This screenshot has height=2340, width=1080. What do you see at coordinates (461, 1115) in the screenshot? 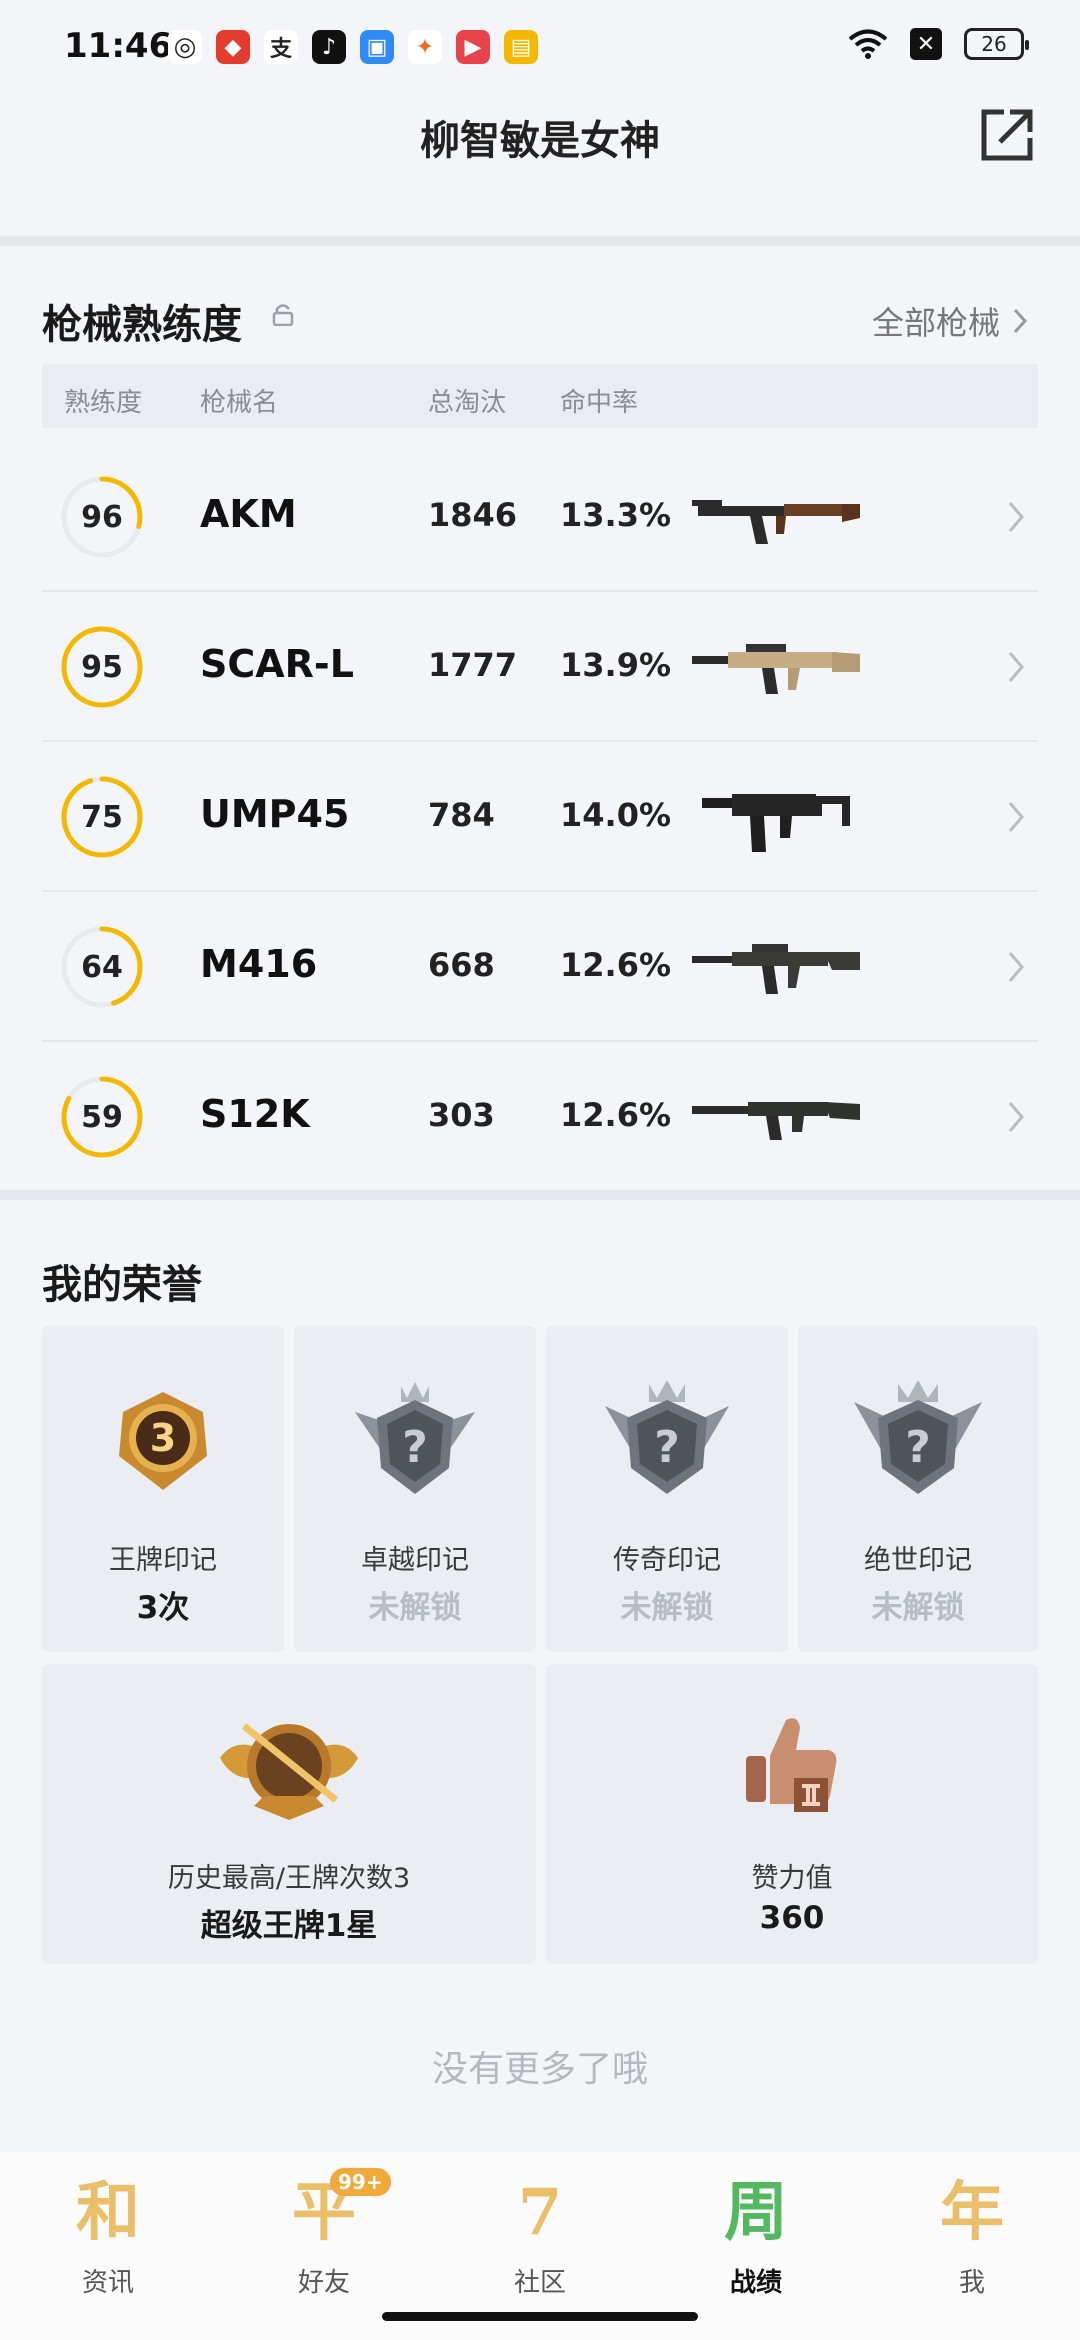
I see `weapon-kills: 303` at bounding box center [461, 1115].